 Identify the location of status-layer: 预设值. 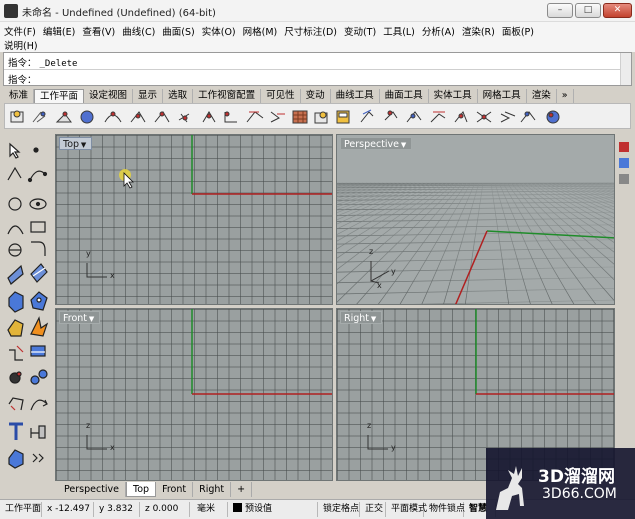
(274, 509).